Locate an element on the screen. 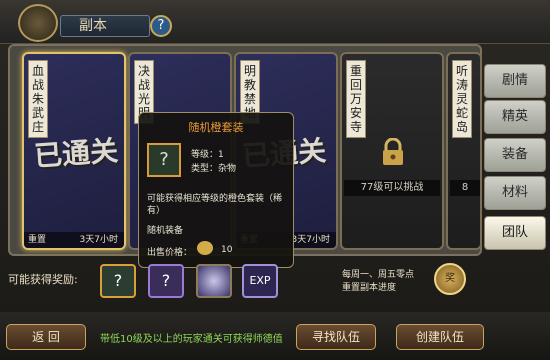 The image size is (550, 360). dungeon-name-5: 听涛灵蛇岛 is located at coordinates (462, 99).